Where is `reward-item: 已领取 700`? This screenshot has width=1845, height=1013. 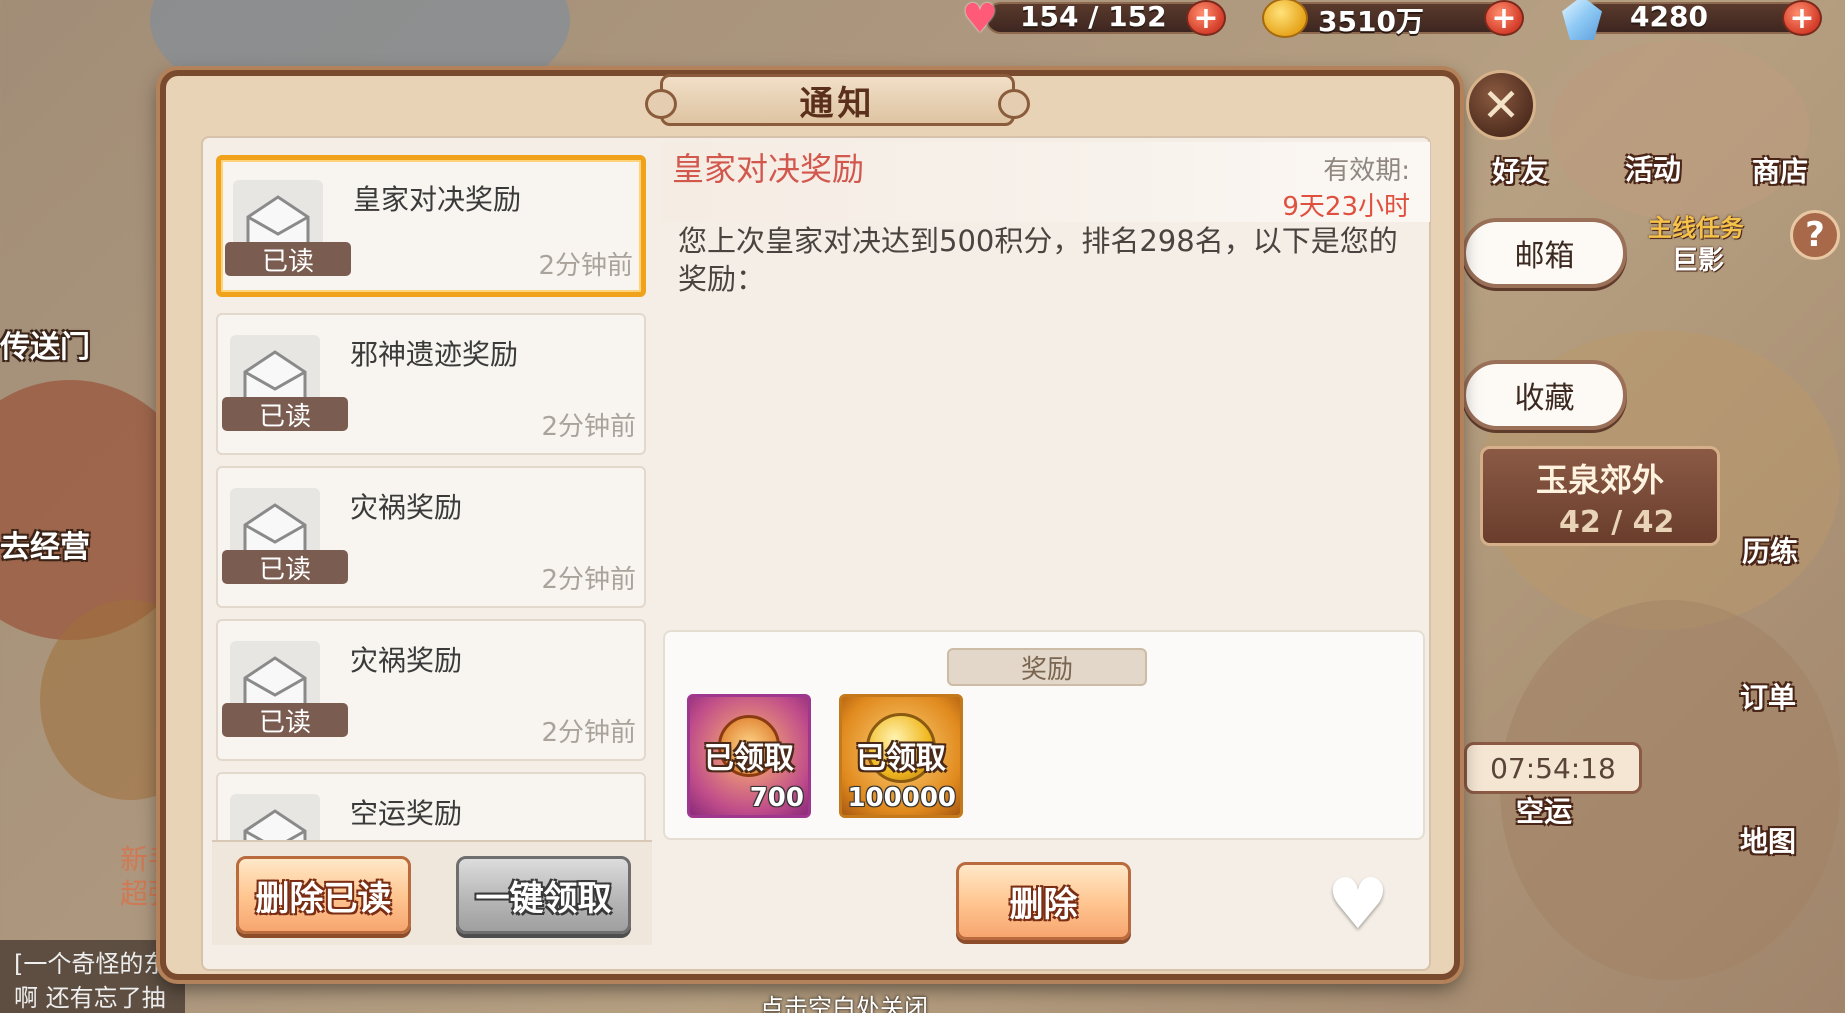
reward-item: 已领取 700 is located at coordinates (749, 756).